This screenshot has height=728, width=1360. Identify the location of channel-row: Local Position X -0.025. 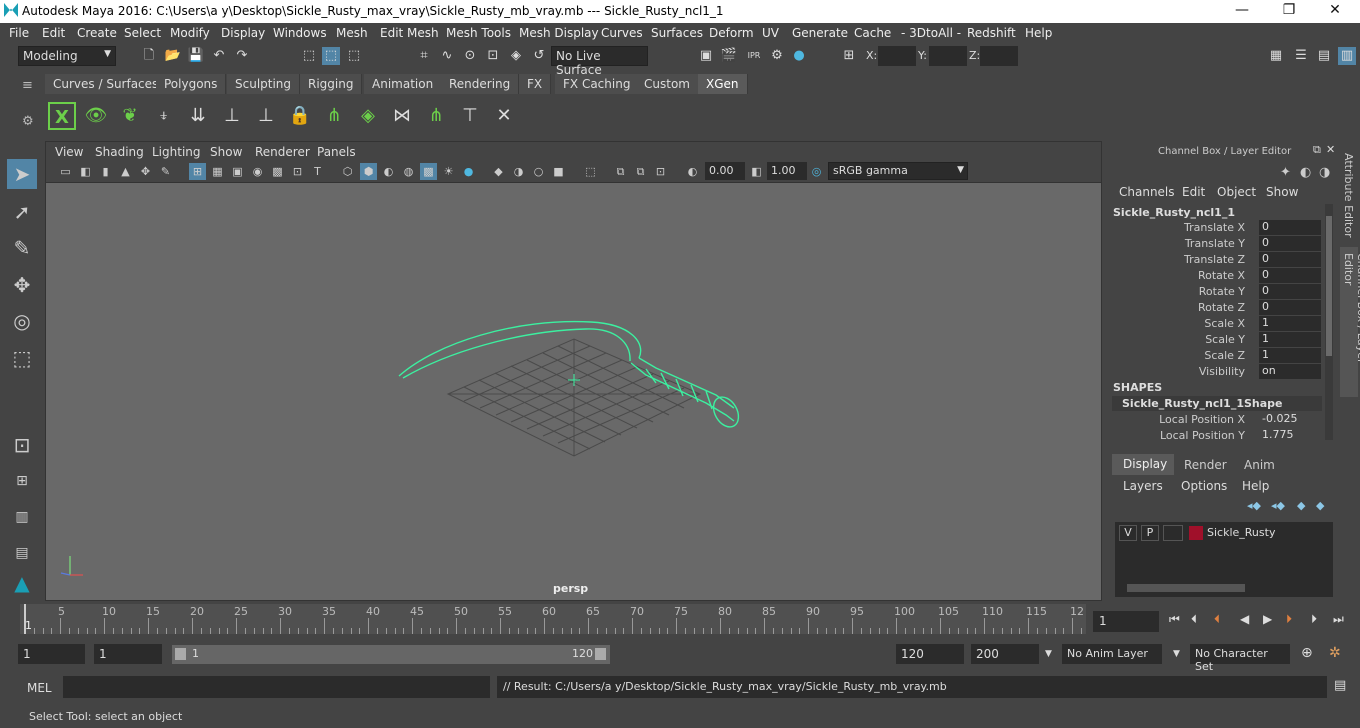
(1216, 420).